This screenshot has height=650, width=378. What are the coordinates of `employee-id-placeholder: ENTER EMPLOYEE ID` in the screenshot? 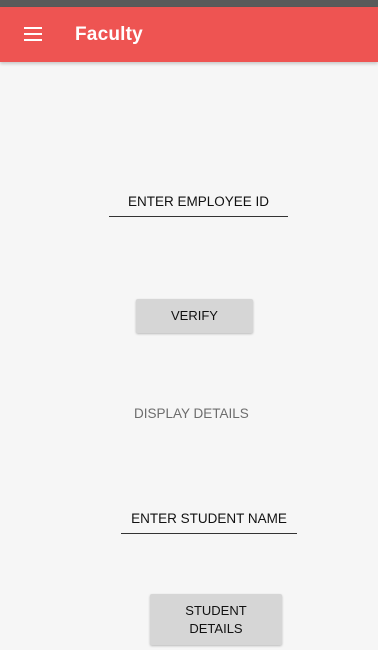 It's located at (198, 201).